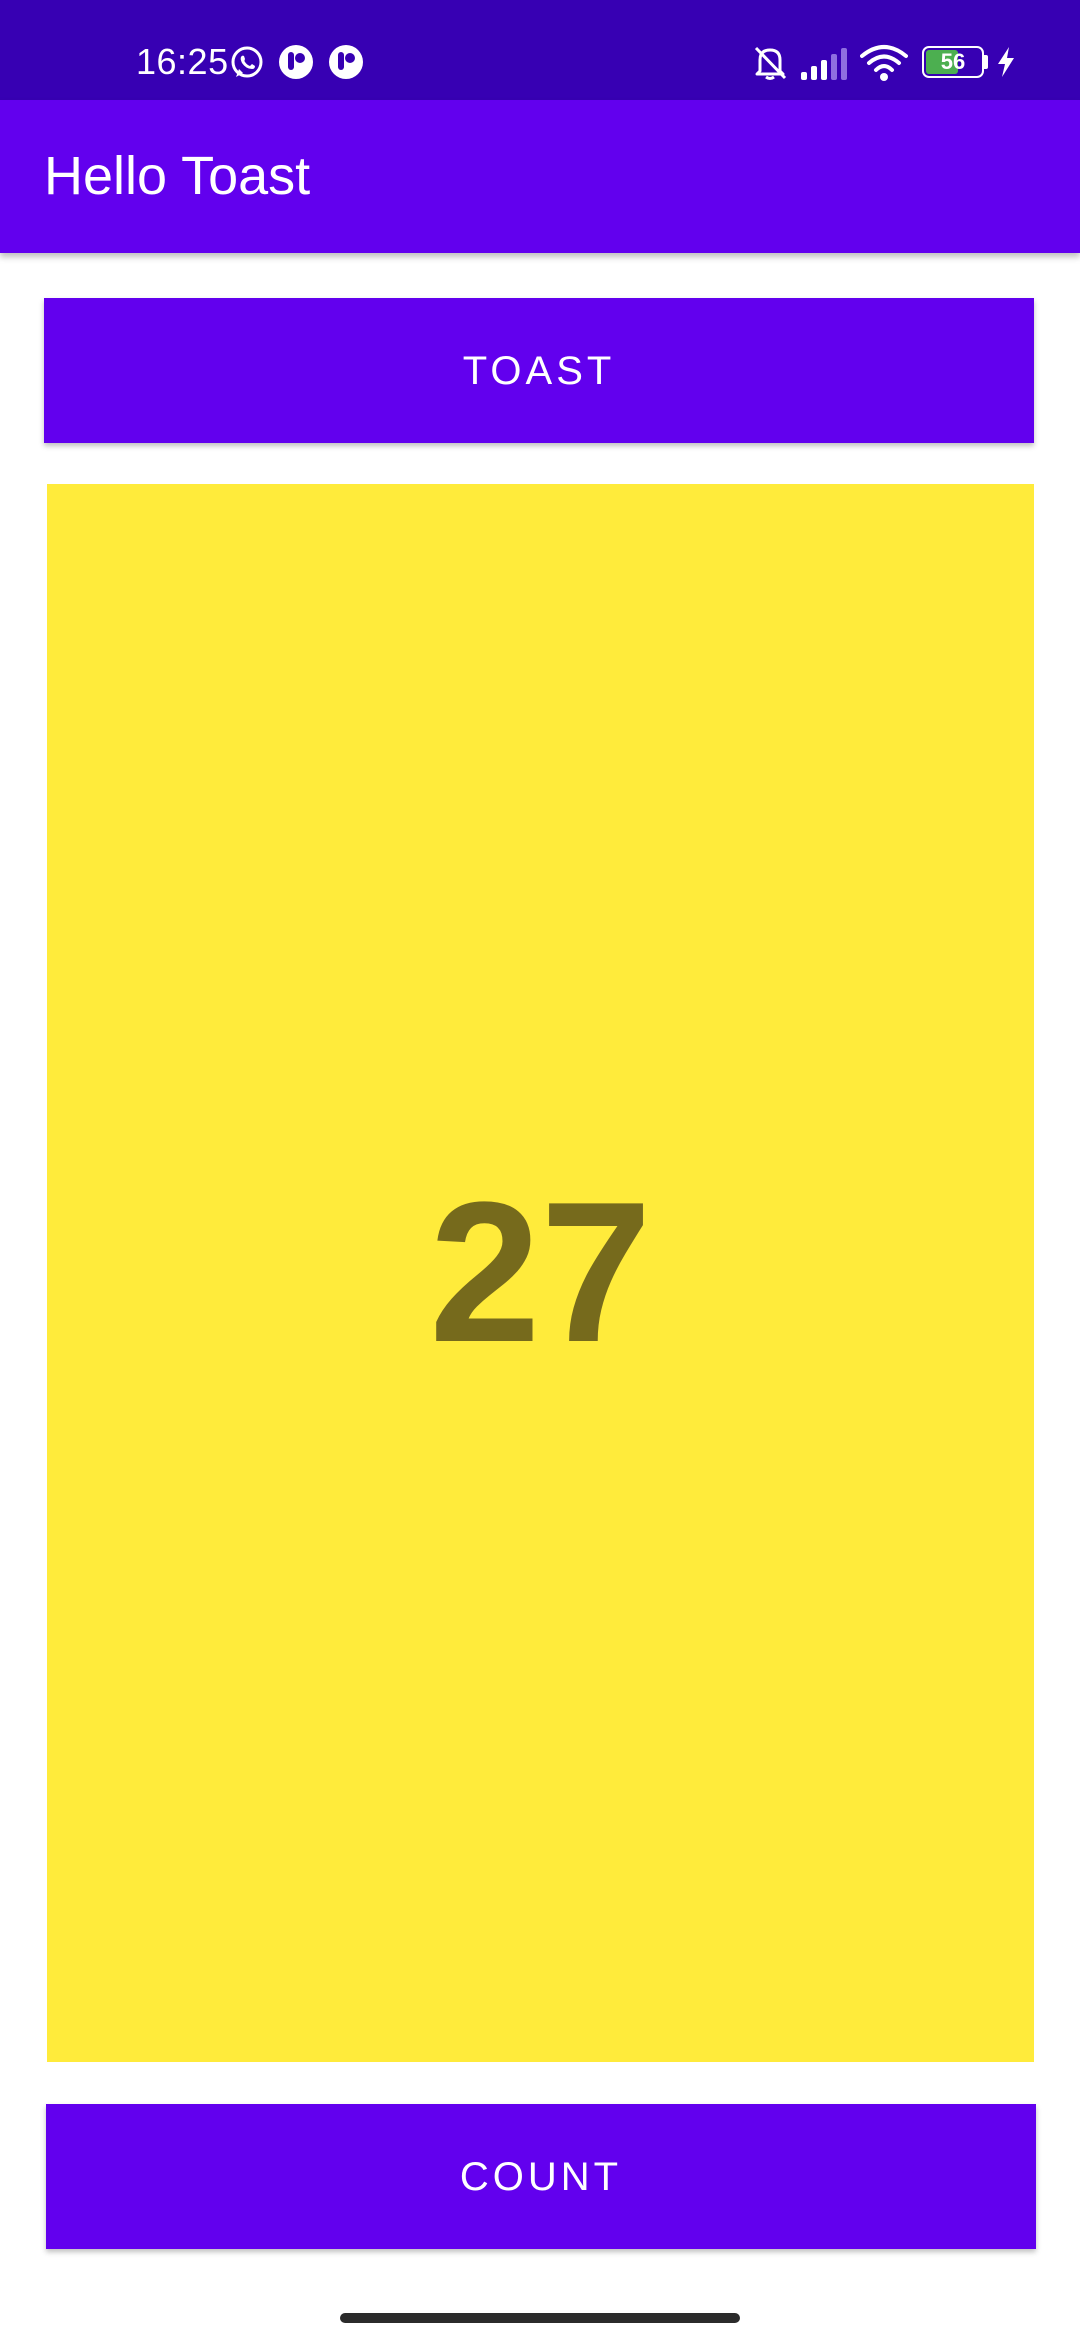 This screenshot has width=1080, height=2340. What do you see at coordinates (770, 63) in the screenshot?
I see `bell-off-icon` at bounding box center [770, 63].